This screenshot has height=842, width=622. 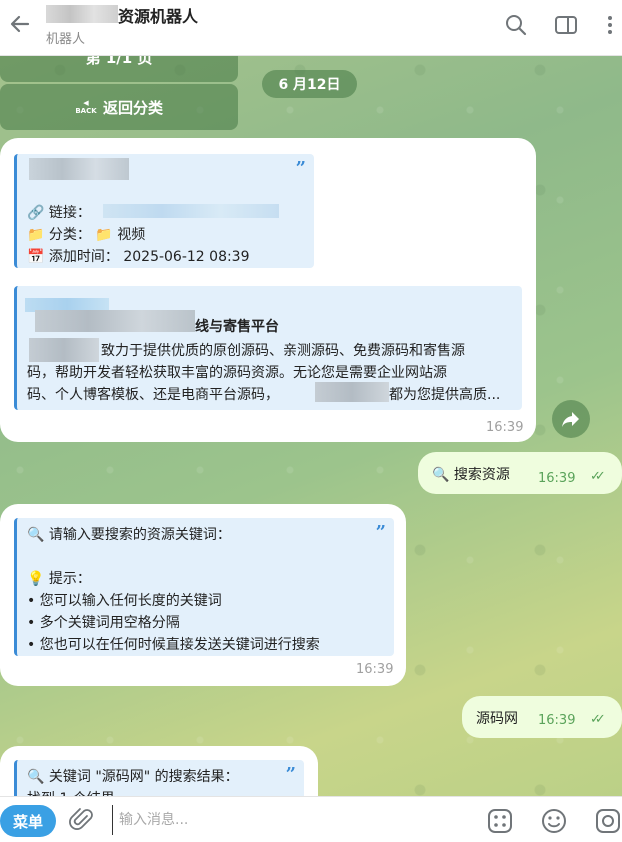 What do you see at coordinates (566, 25) in the screenshot?
I see `sidebar-toggle-icon` at bounding box center [566, 25].